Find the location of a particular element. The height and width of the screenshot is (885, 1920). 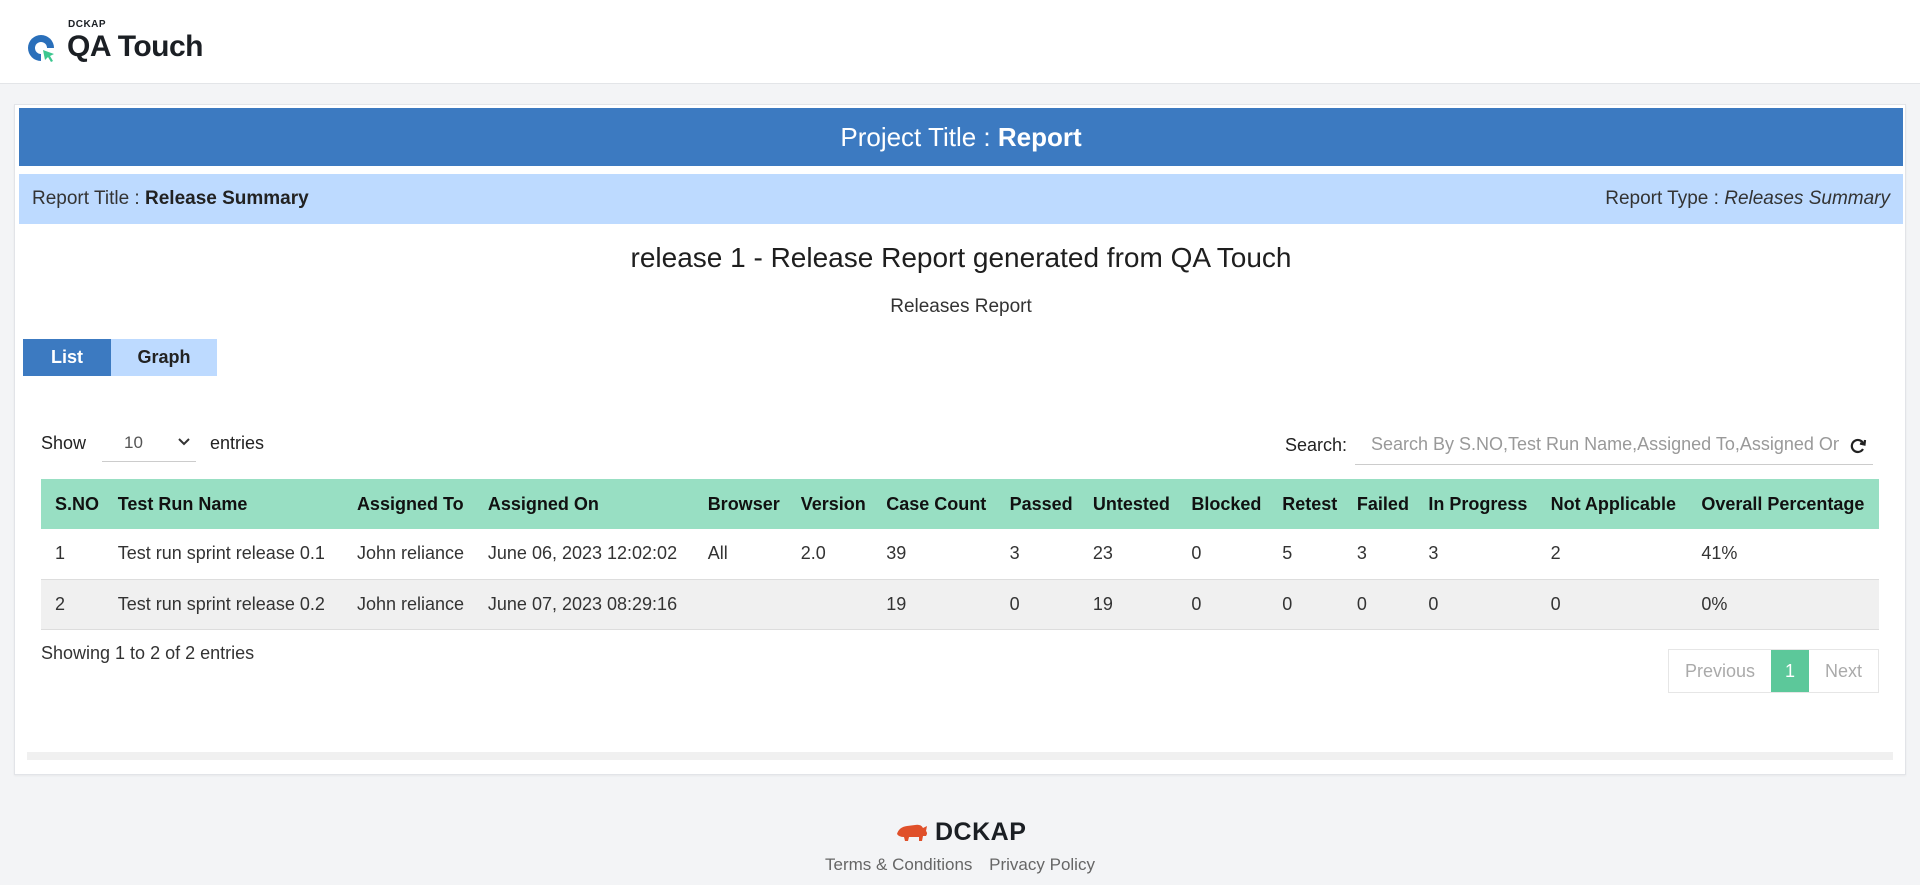

entries-label: entries is located at coordinates (237, 442).